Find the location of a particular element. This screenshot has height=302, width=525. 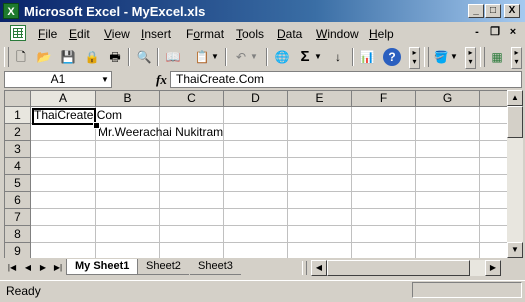

minimize-button: _ is located at coordinates (476, 11).